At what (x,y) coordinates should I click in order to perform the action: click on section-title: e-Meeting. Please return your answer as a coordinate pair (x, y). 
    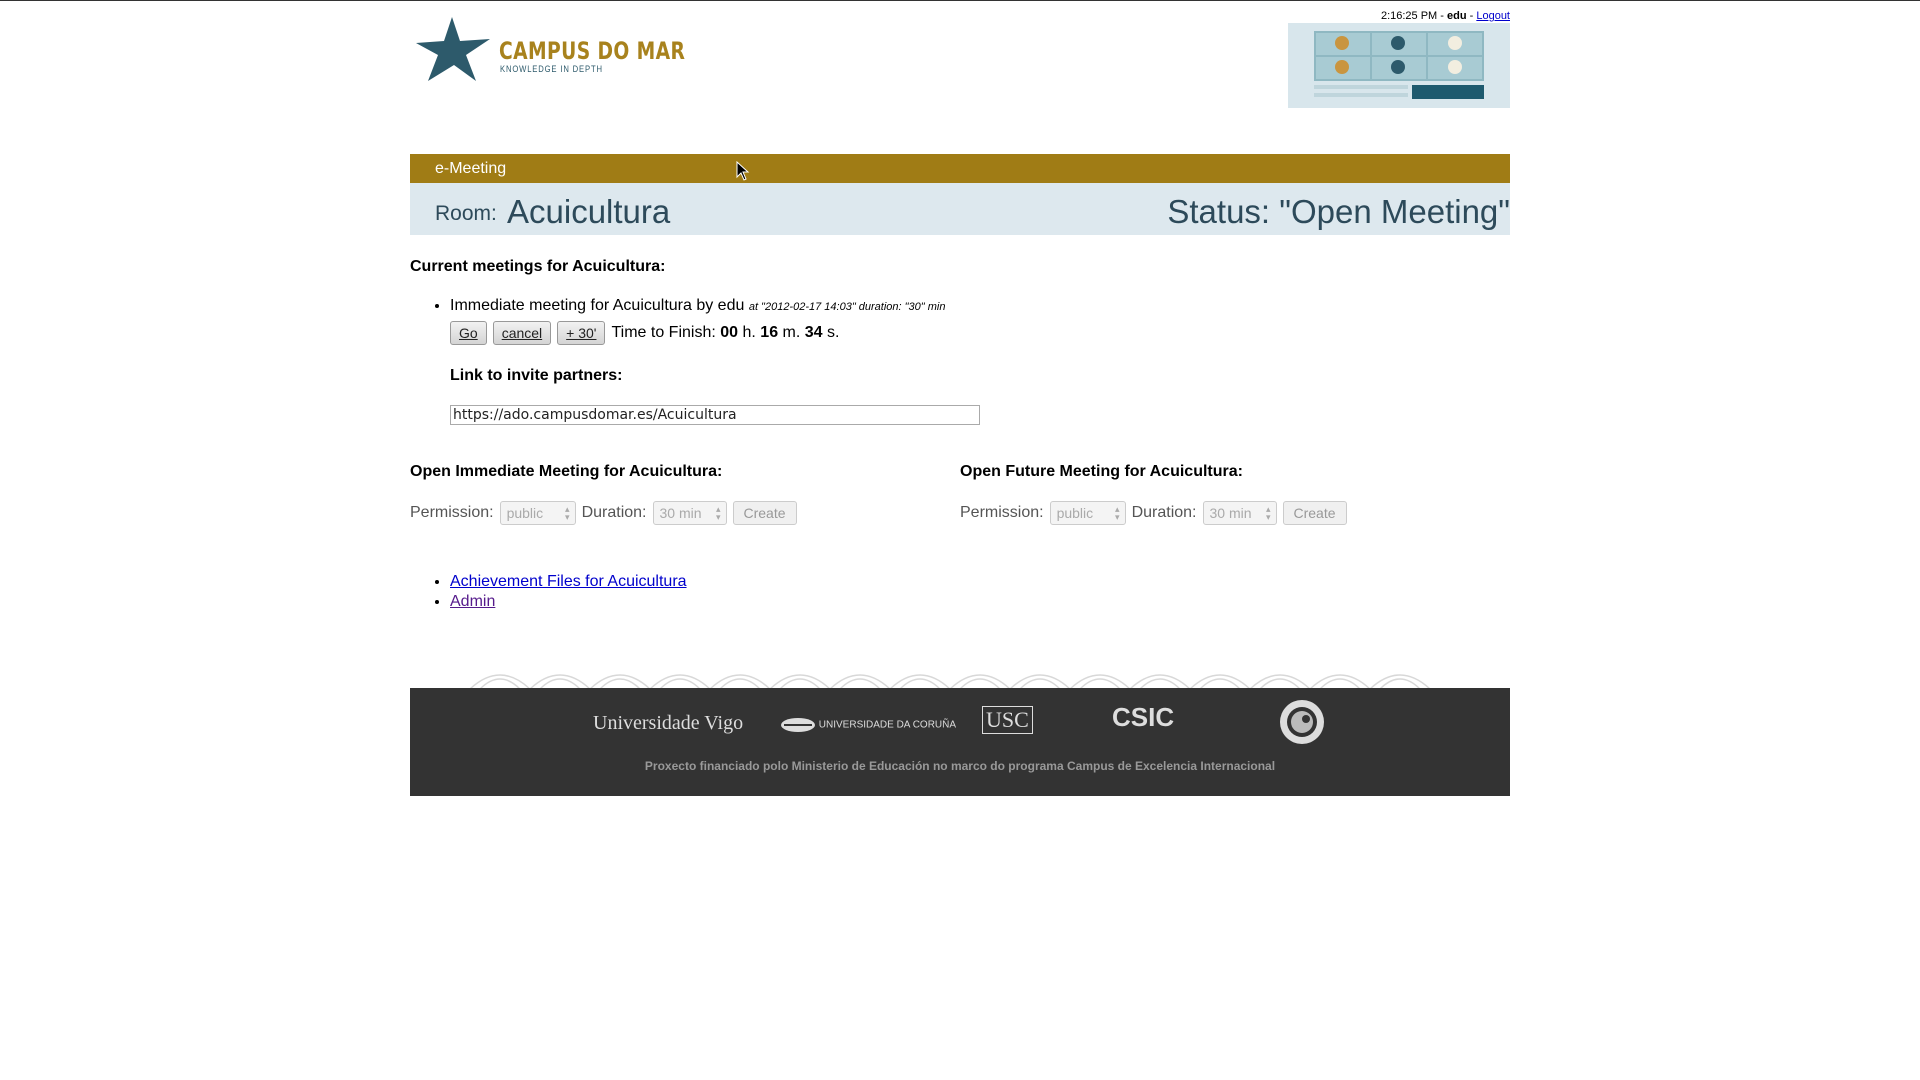
    Looking at the image, I should click on (471, 168).